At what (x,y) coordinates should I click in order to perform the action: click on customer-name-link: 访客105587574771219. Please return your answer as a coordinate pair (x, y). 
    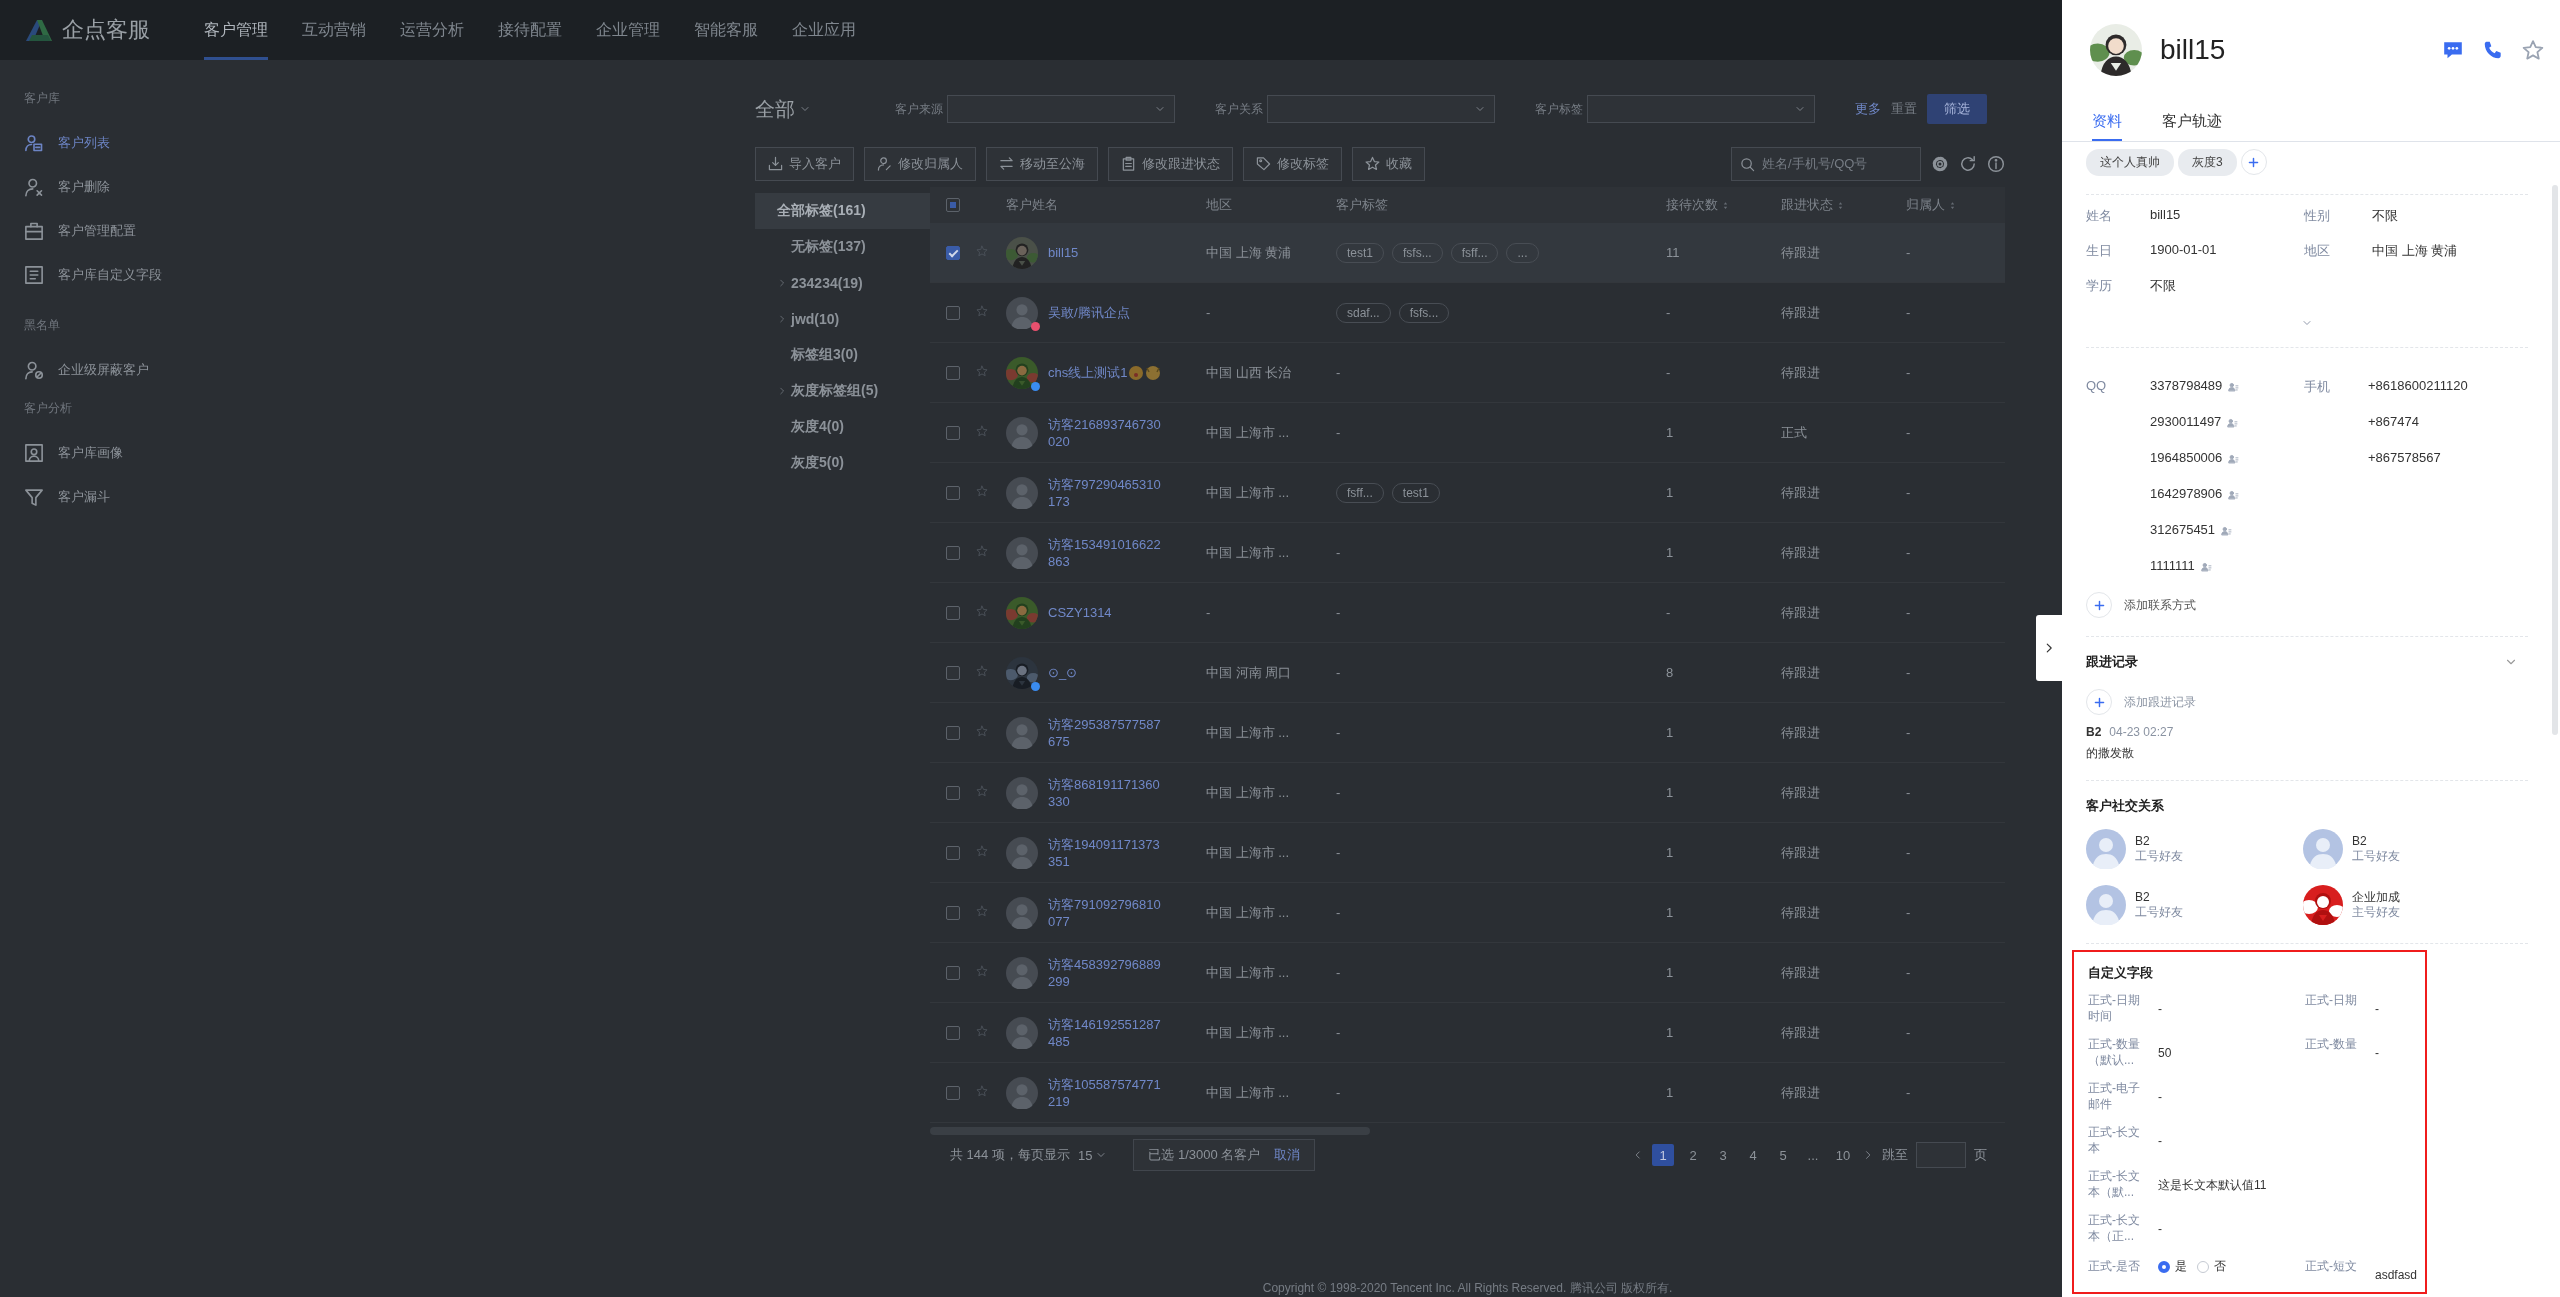
    Looking at the image, I should click on (1107, 1092).